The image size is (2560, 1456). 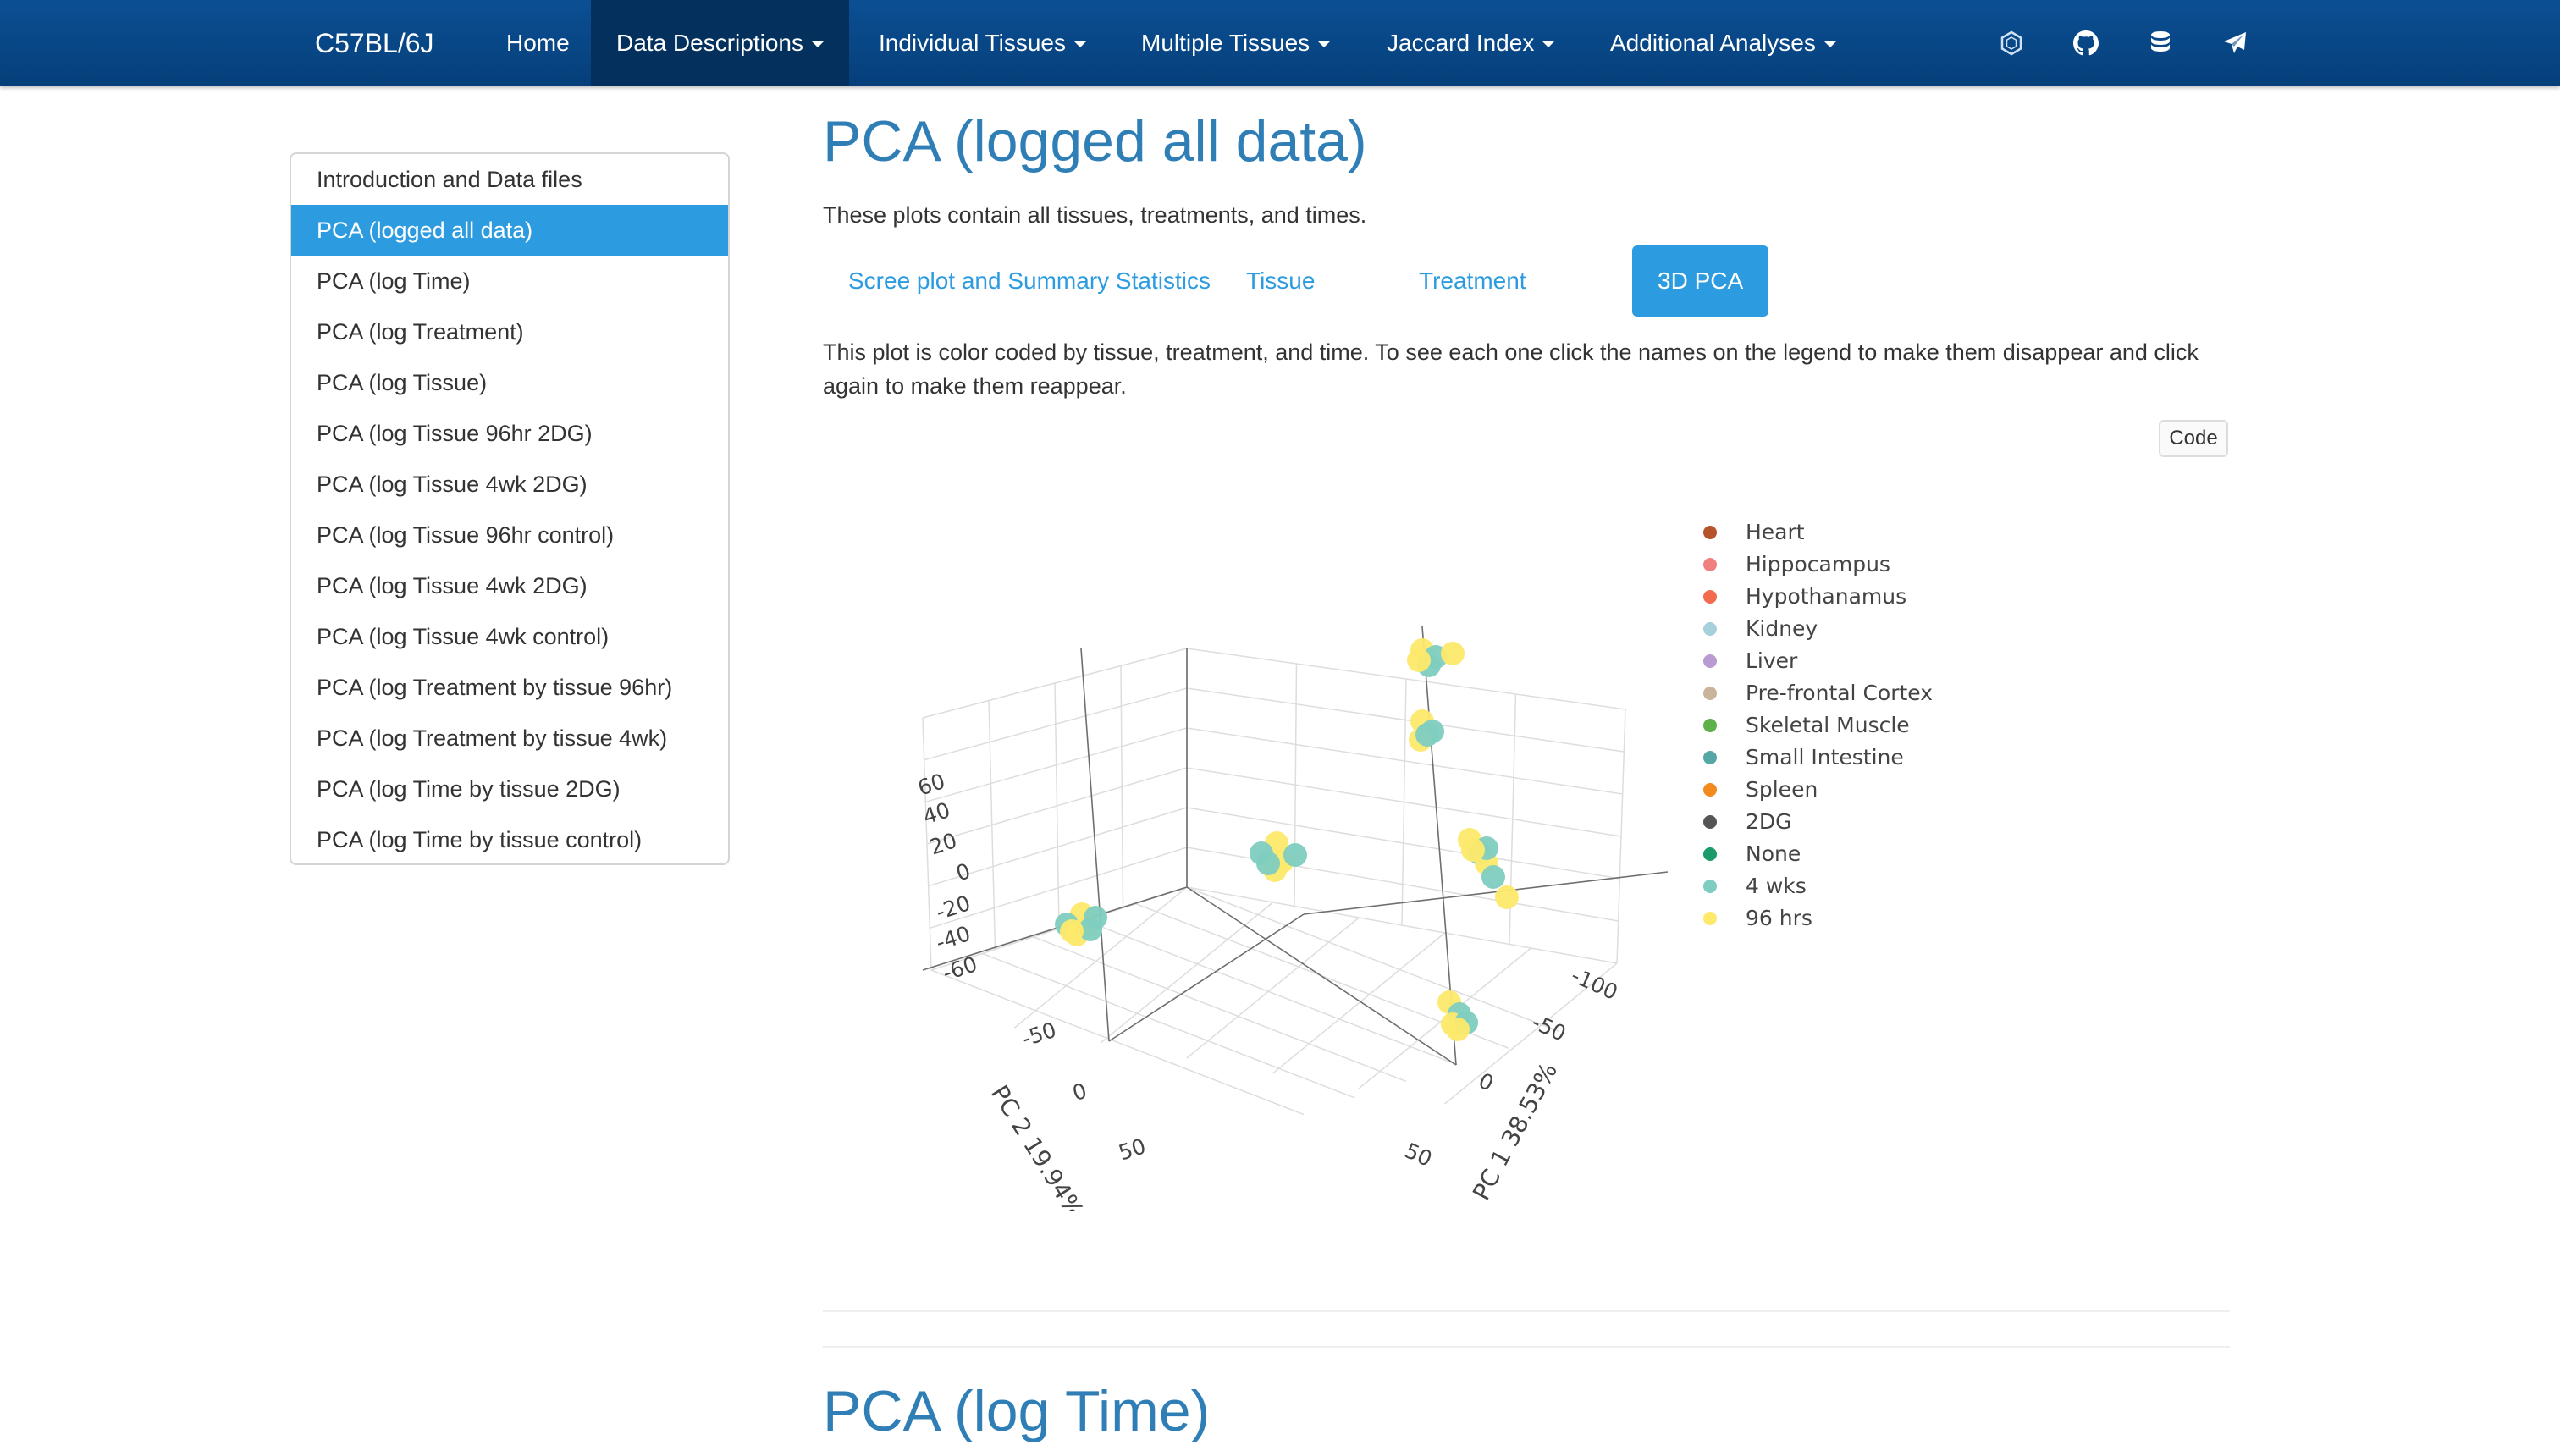 I want to click on nav-individual-tissues: Individual Tissues, so click(x=982, y=43).